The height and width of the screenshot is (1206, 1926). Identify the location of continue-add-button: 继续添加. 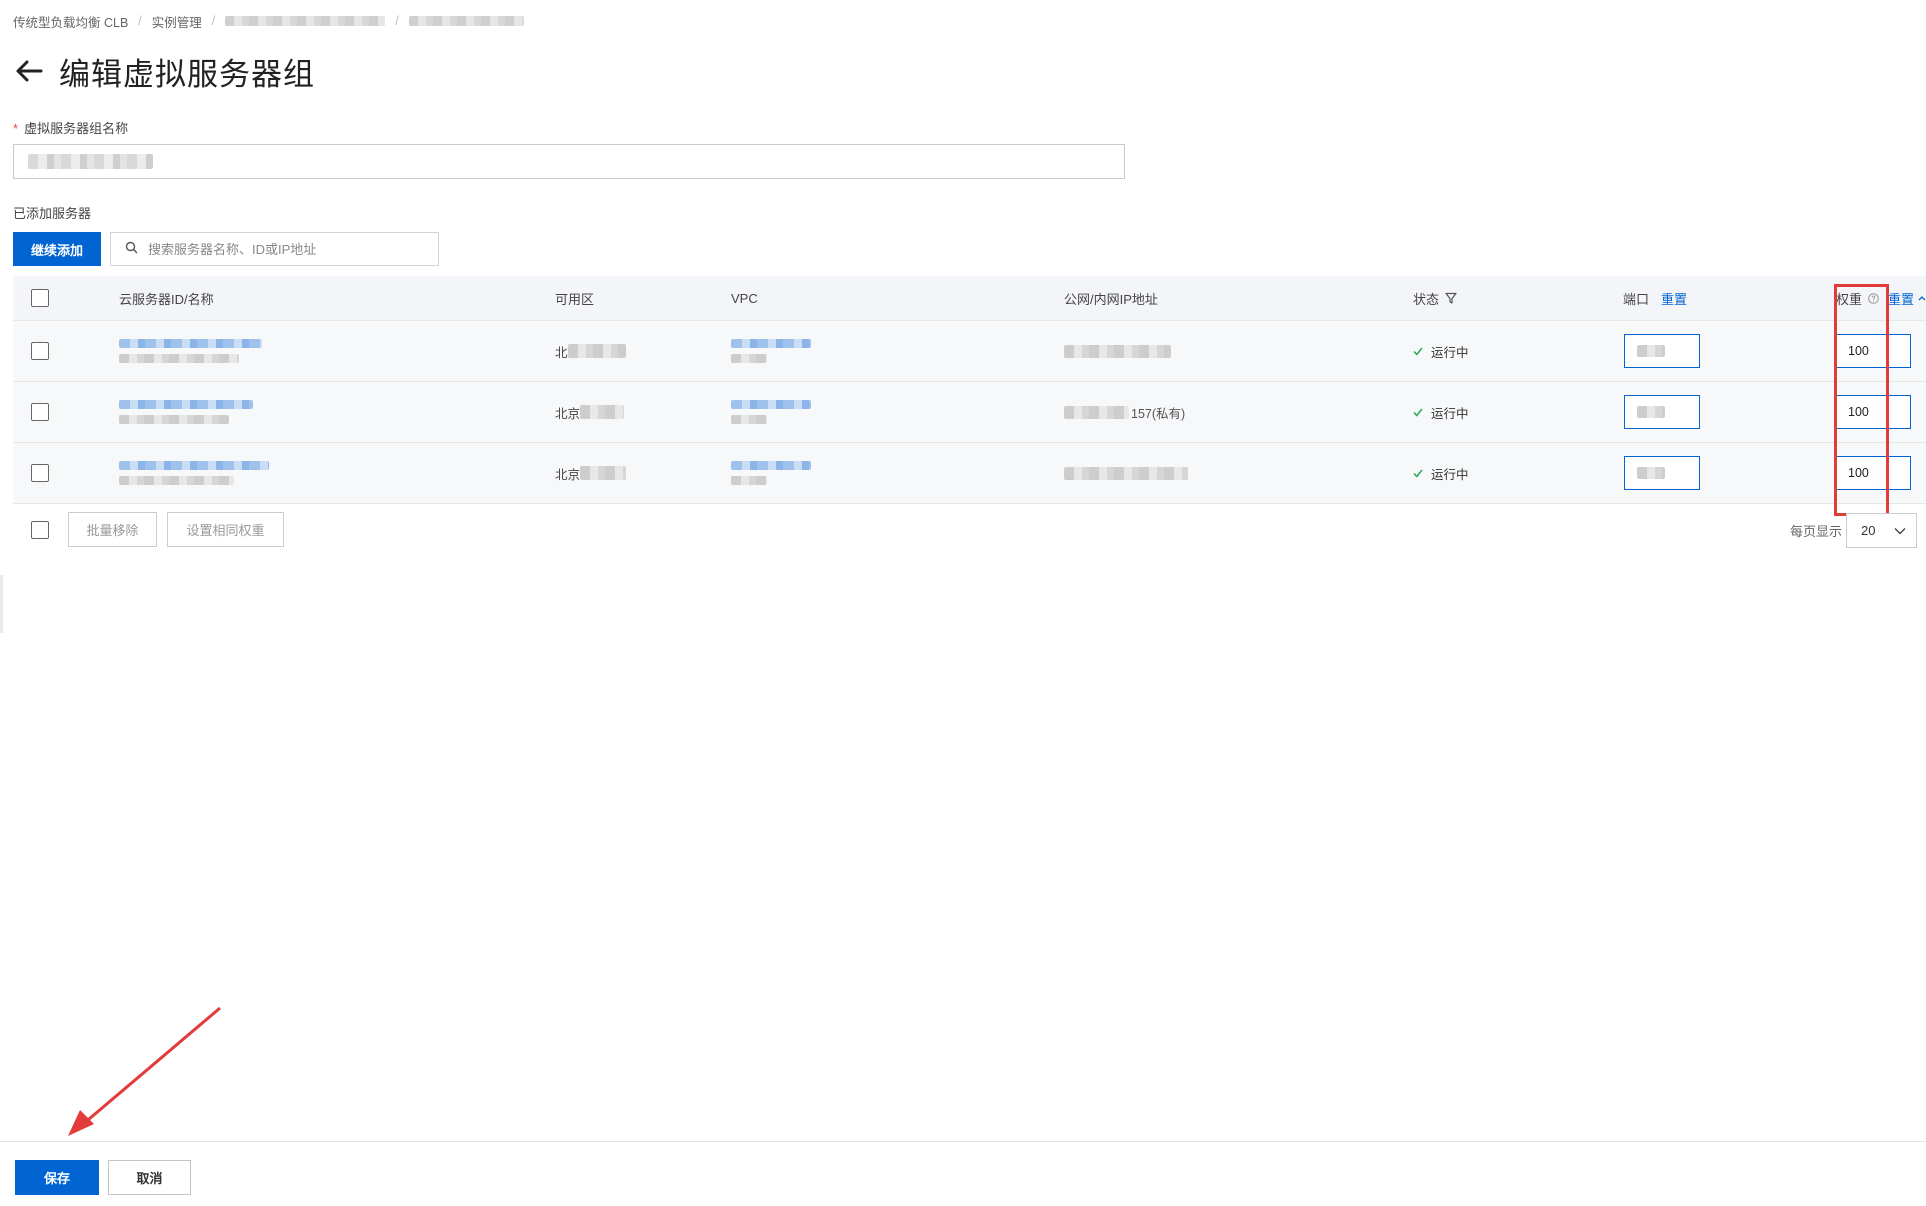
(57, 249).